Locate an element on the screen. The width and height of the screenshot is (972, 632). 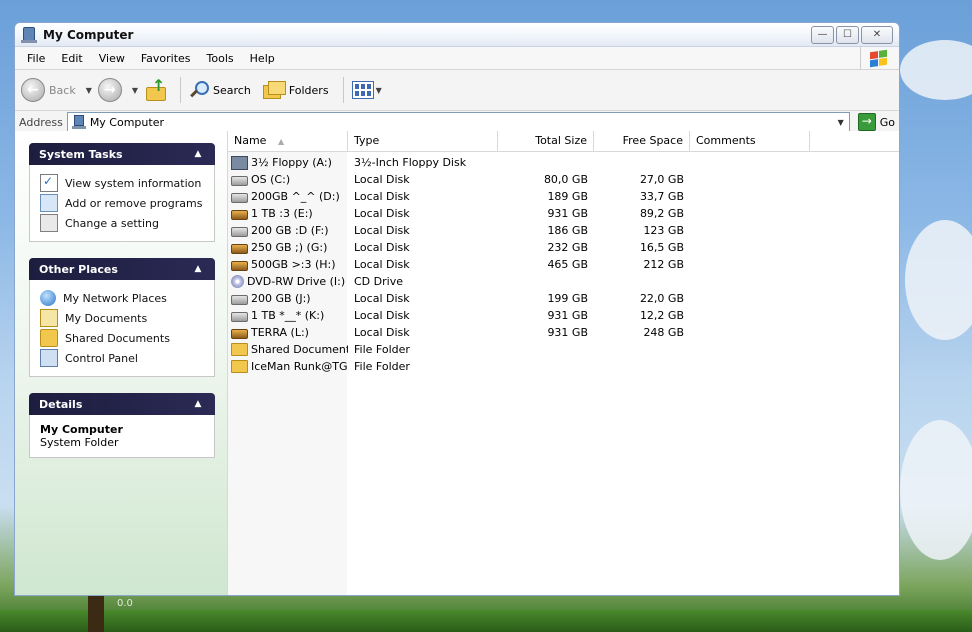
go-button: → Go is located at coordinates (876, 122).